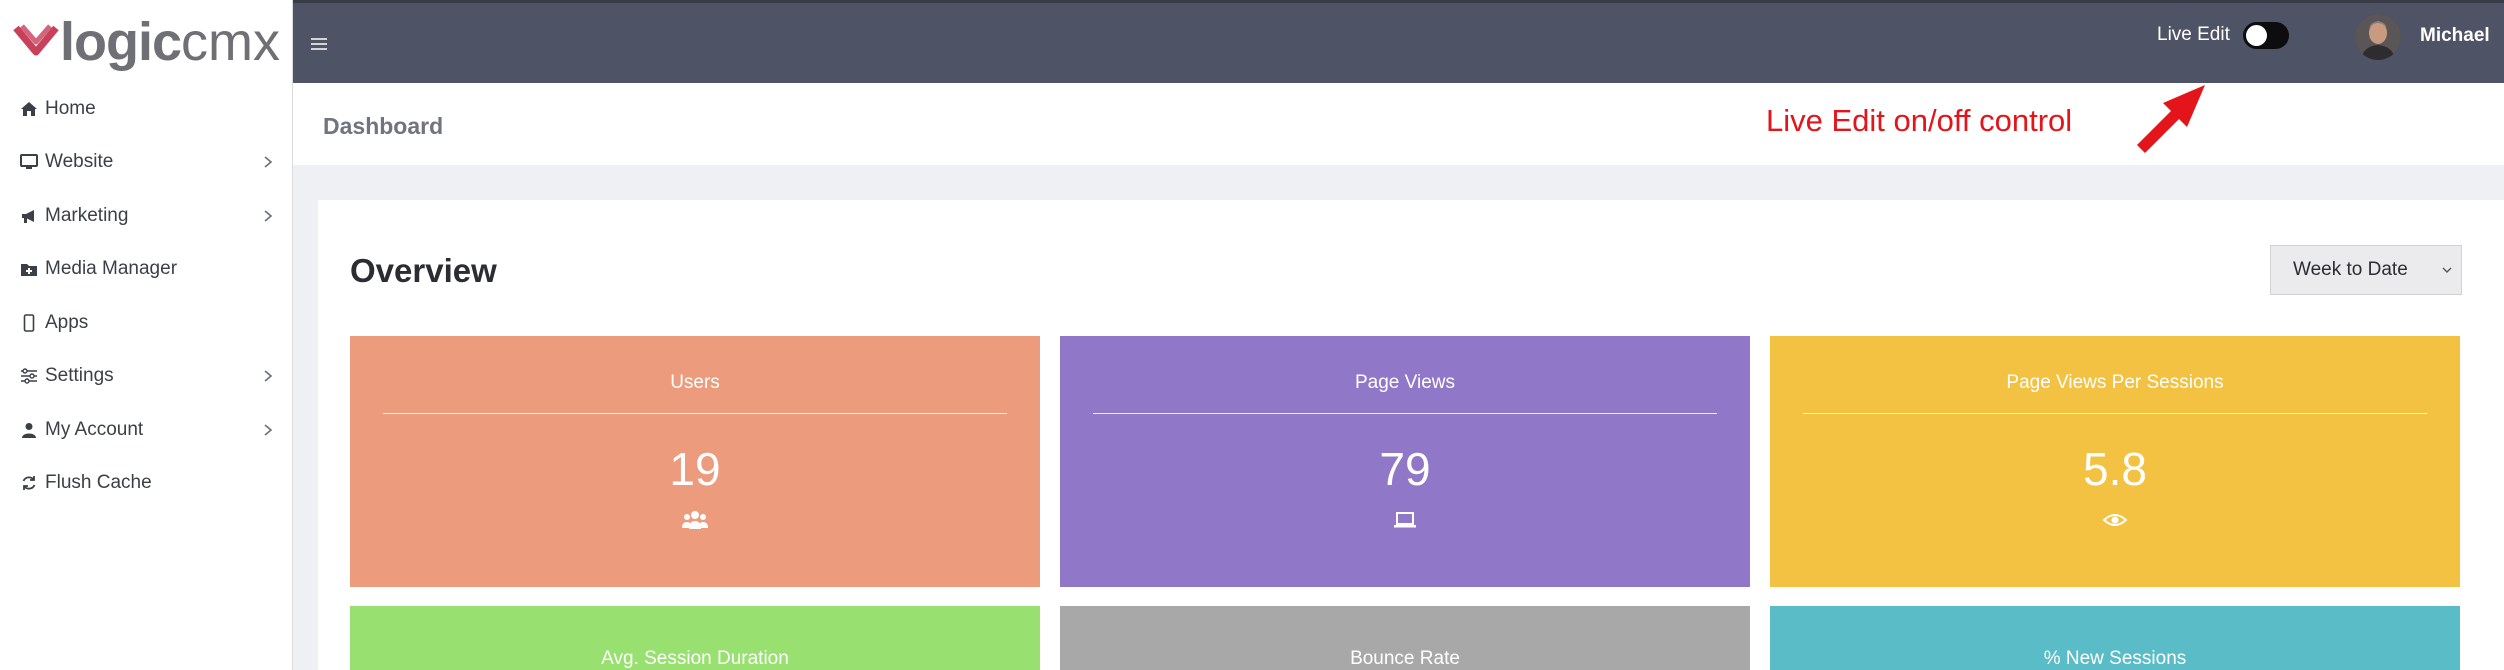 This screenshot has width=2504, height=670. I want to click on sidebar-item-label: Website, so click(79, 162).